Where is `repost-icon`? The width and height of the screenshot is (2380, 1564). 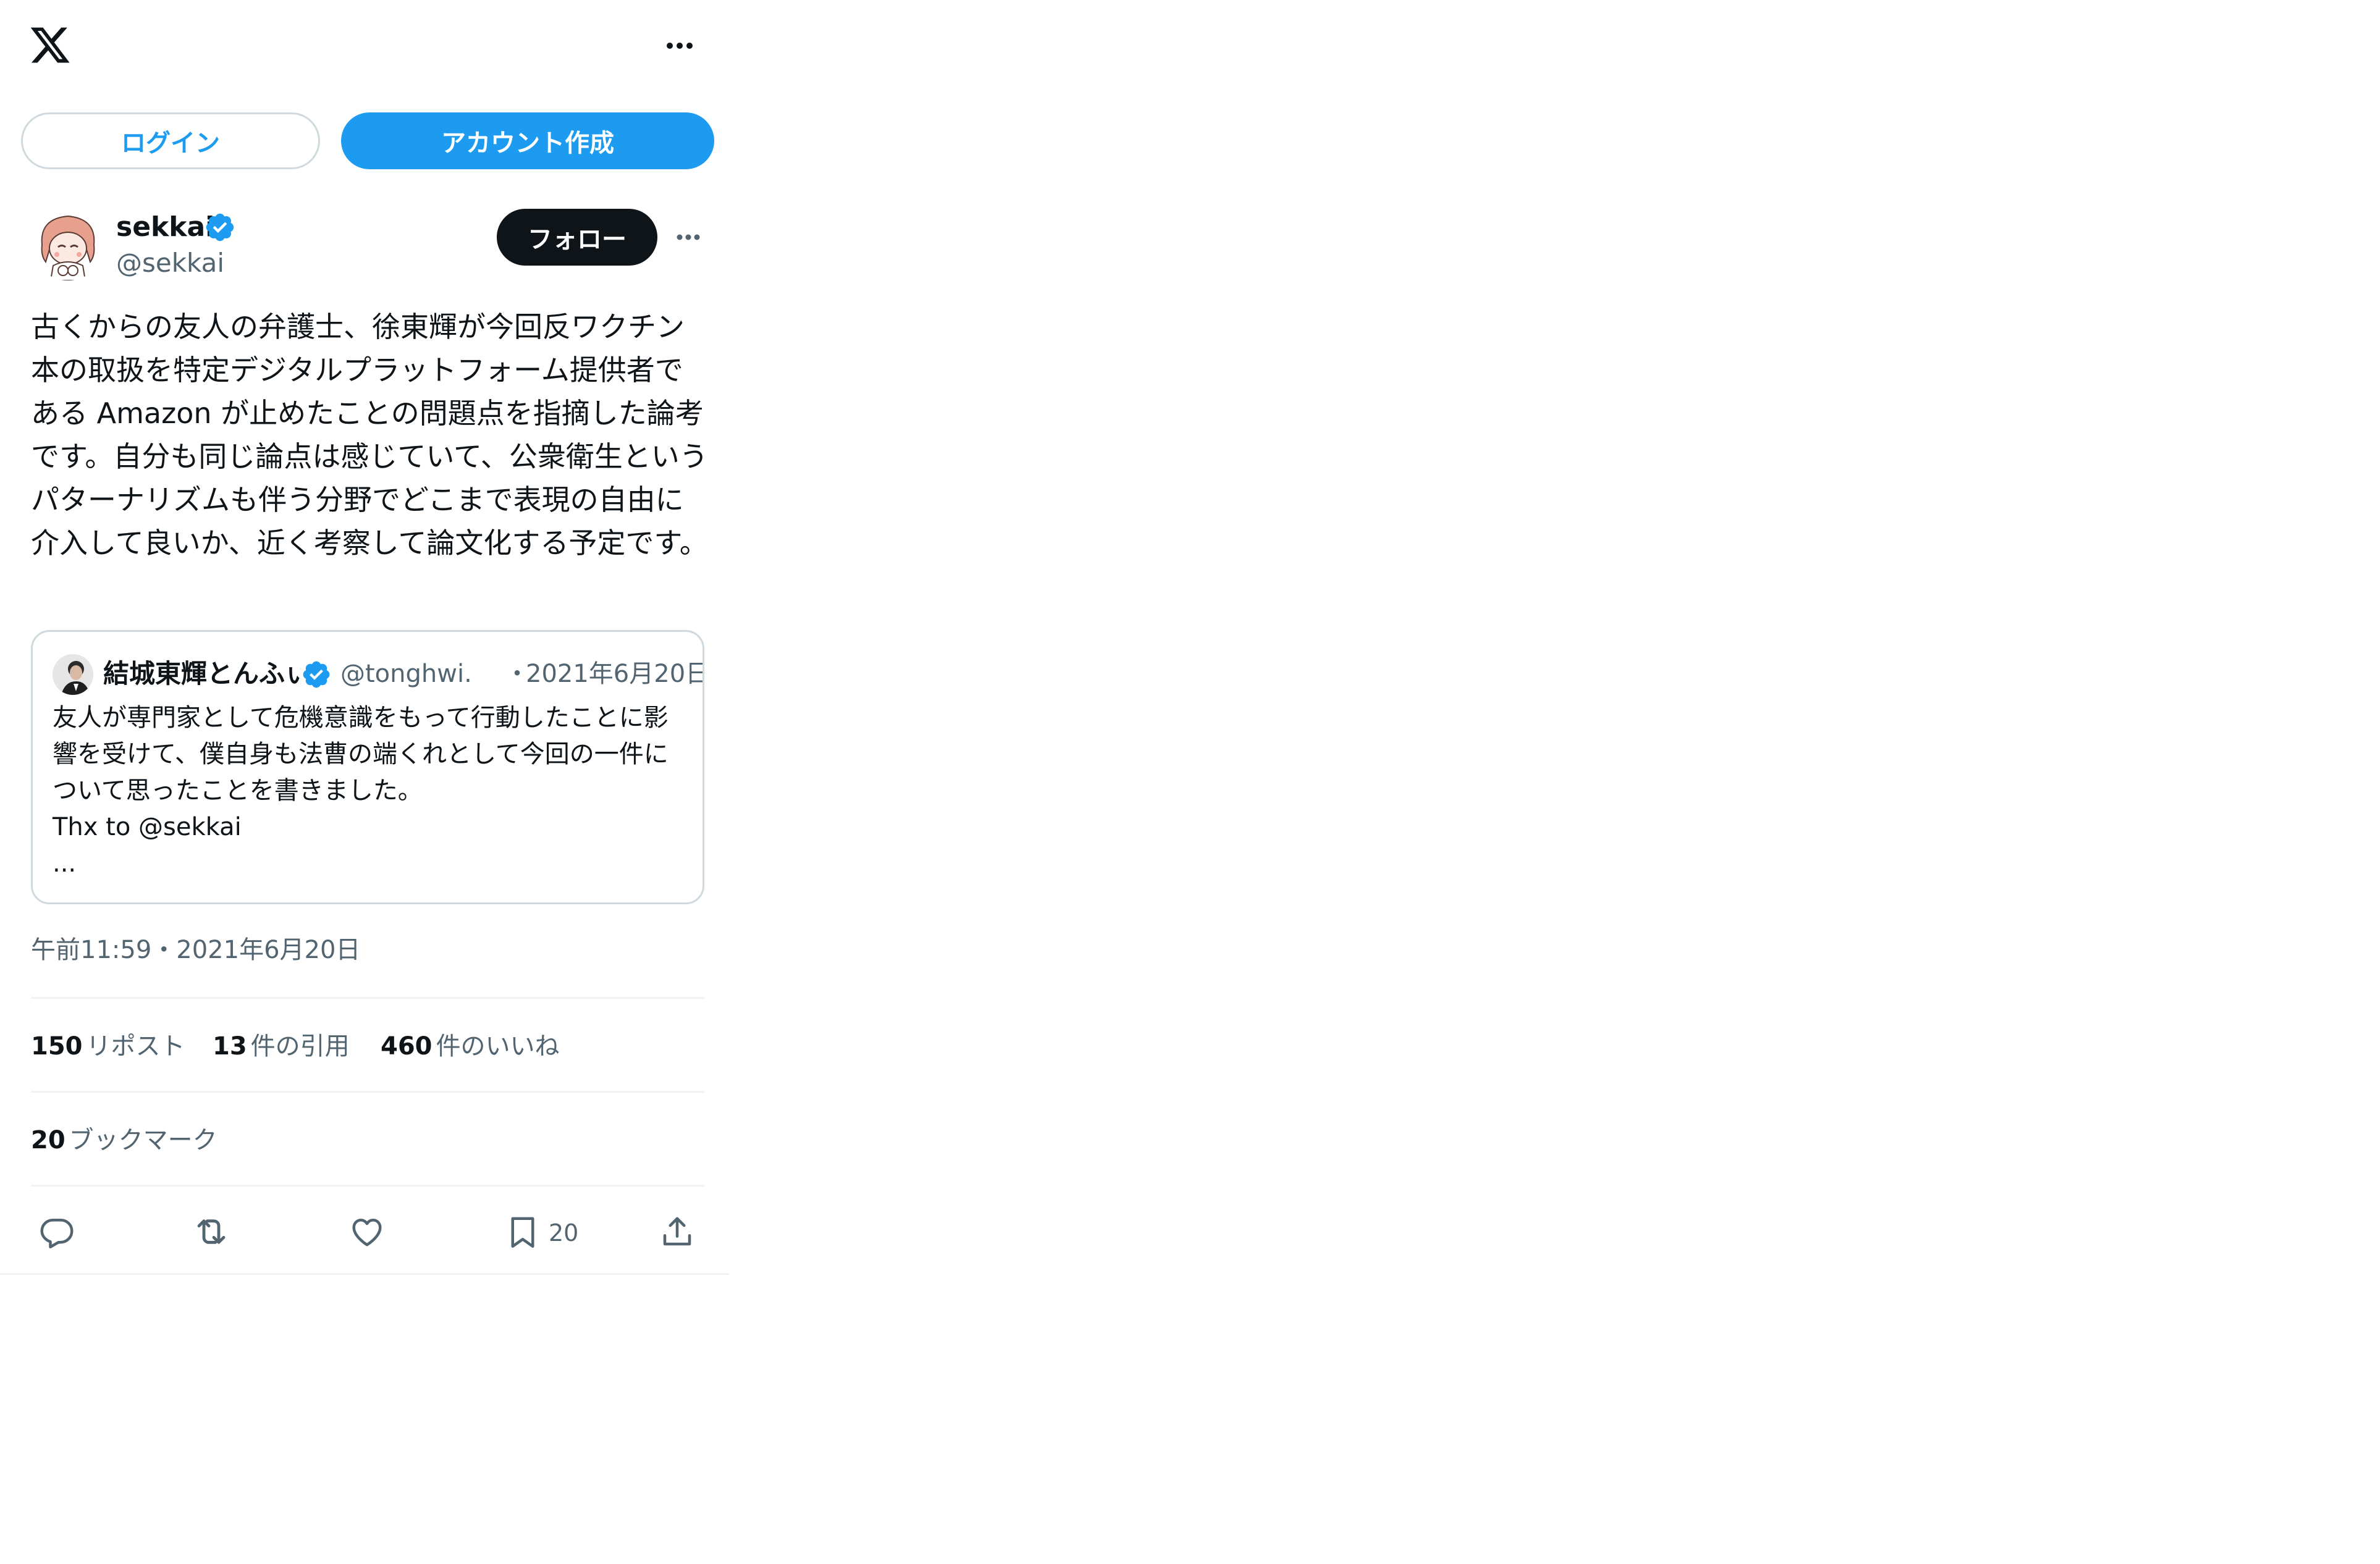 repost-icon is located at coordinates (212, 1231).